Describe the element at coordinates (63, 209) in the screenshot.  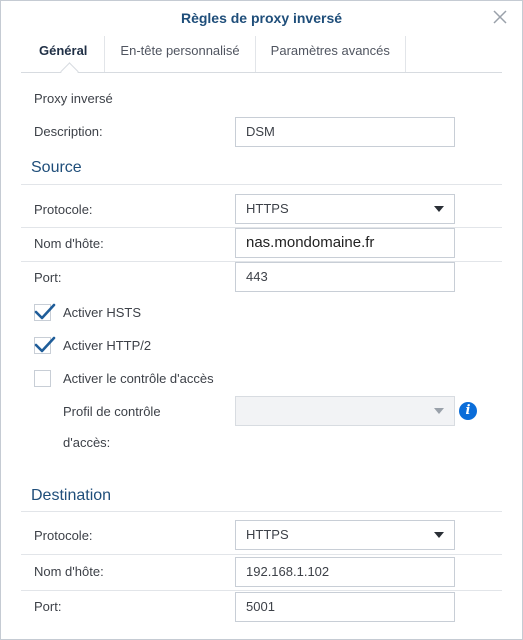
I see `source-protocol-label: Protocole:` at that location.